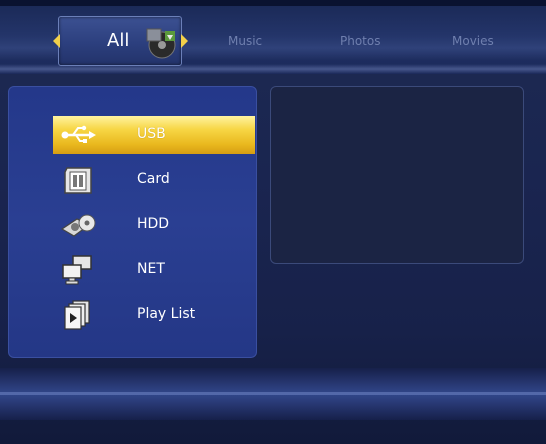  I want to click on arrow-left-icon, so click(56, 41).